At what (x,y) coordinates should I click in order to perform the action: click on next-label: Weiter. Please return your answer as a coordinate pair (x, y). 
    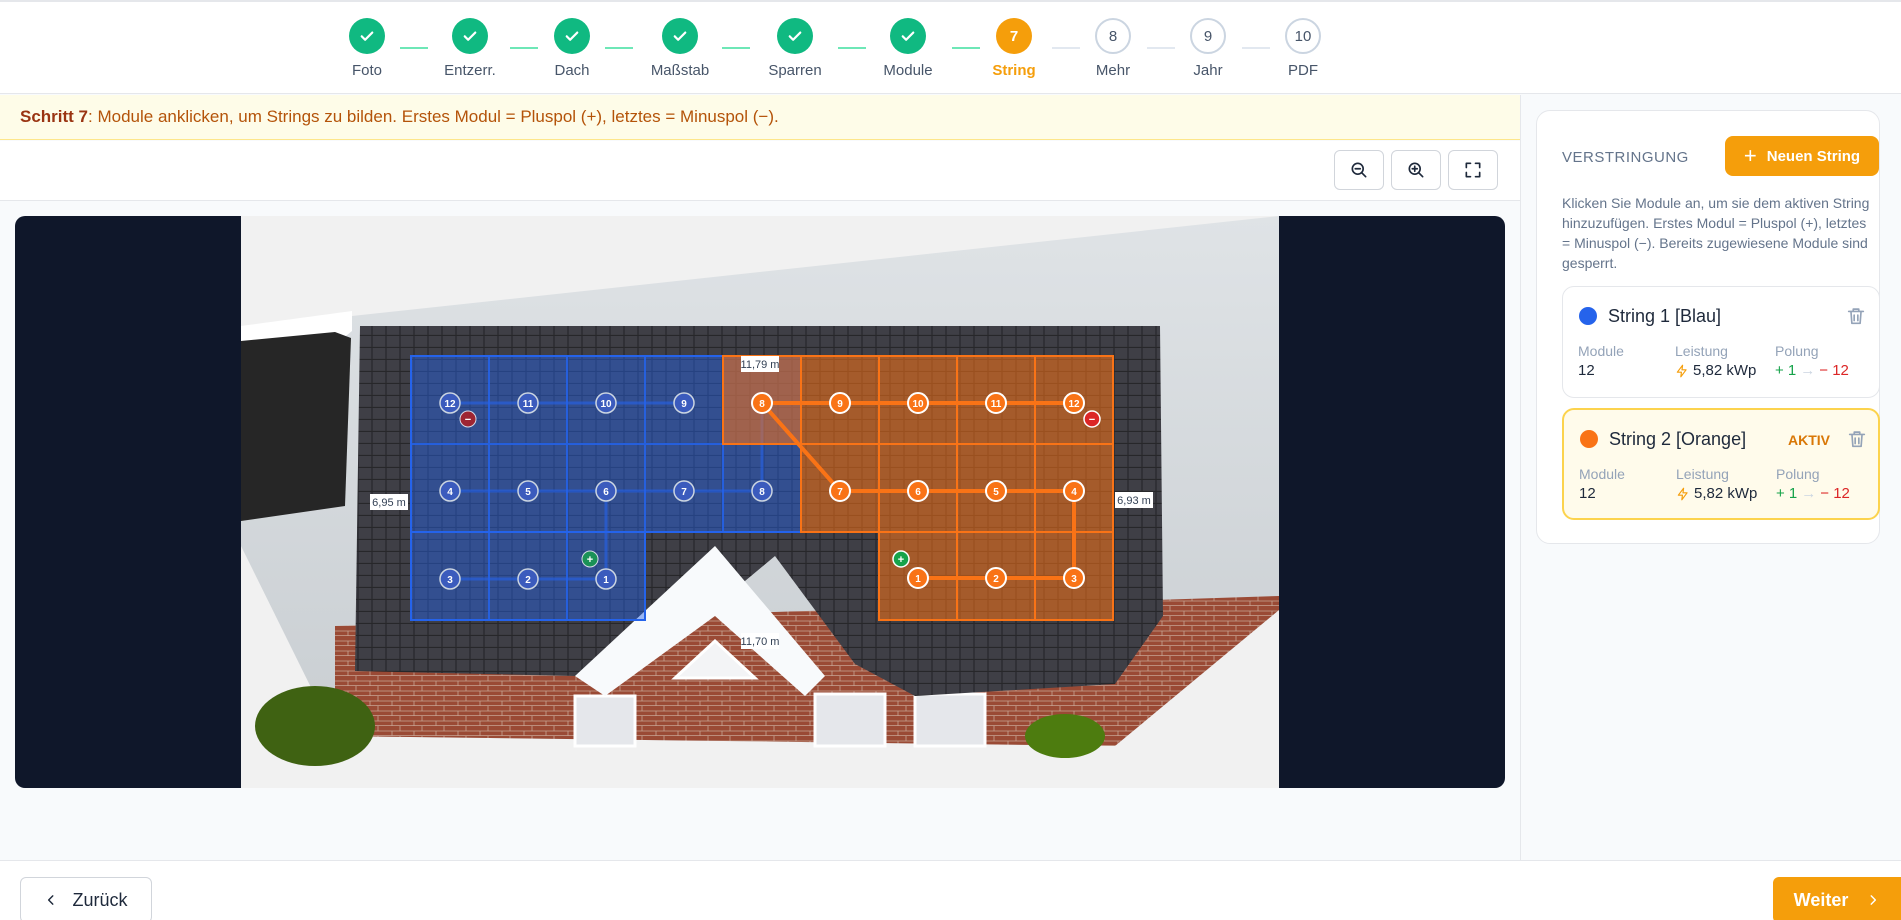
    Looking at the image, I should click on (1821, 899).